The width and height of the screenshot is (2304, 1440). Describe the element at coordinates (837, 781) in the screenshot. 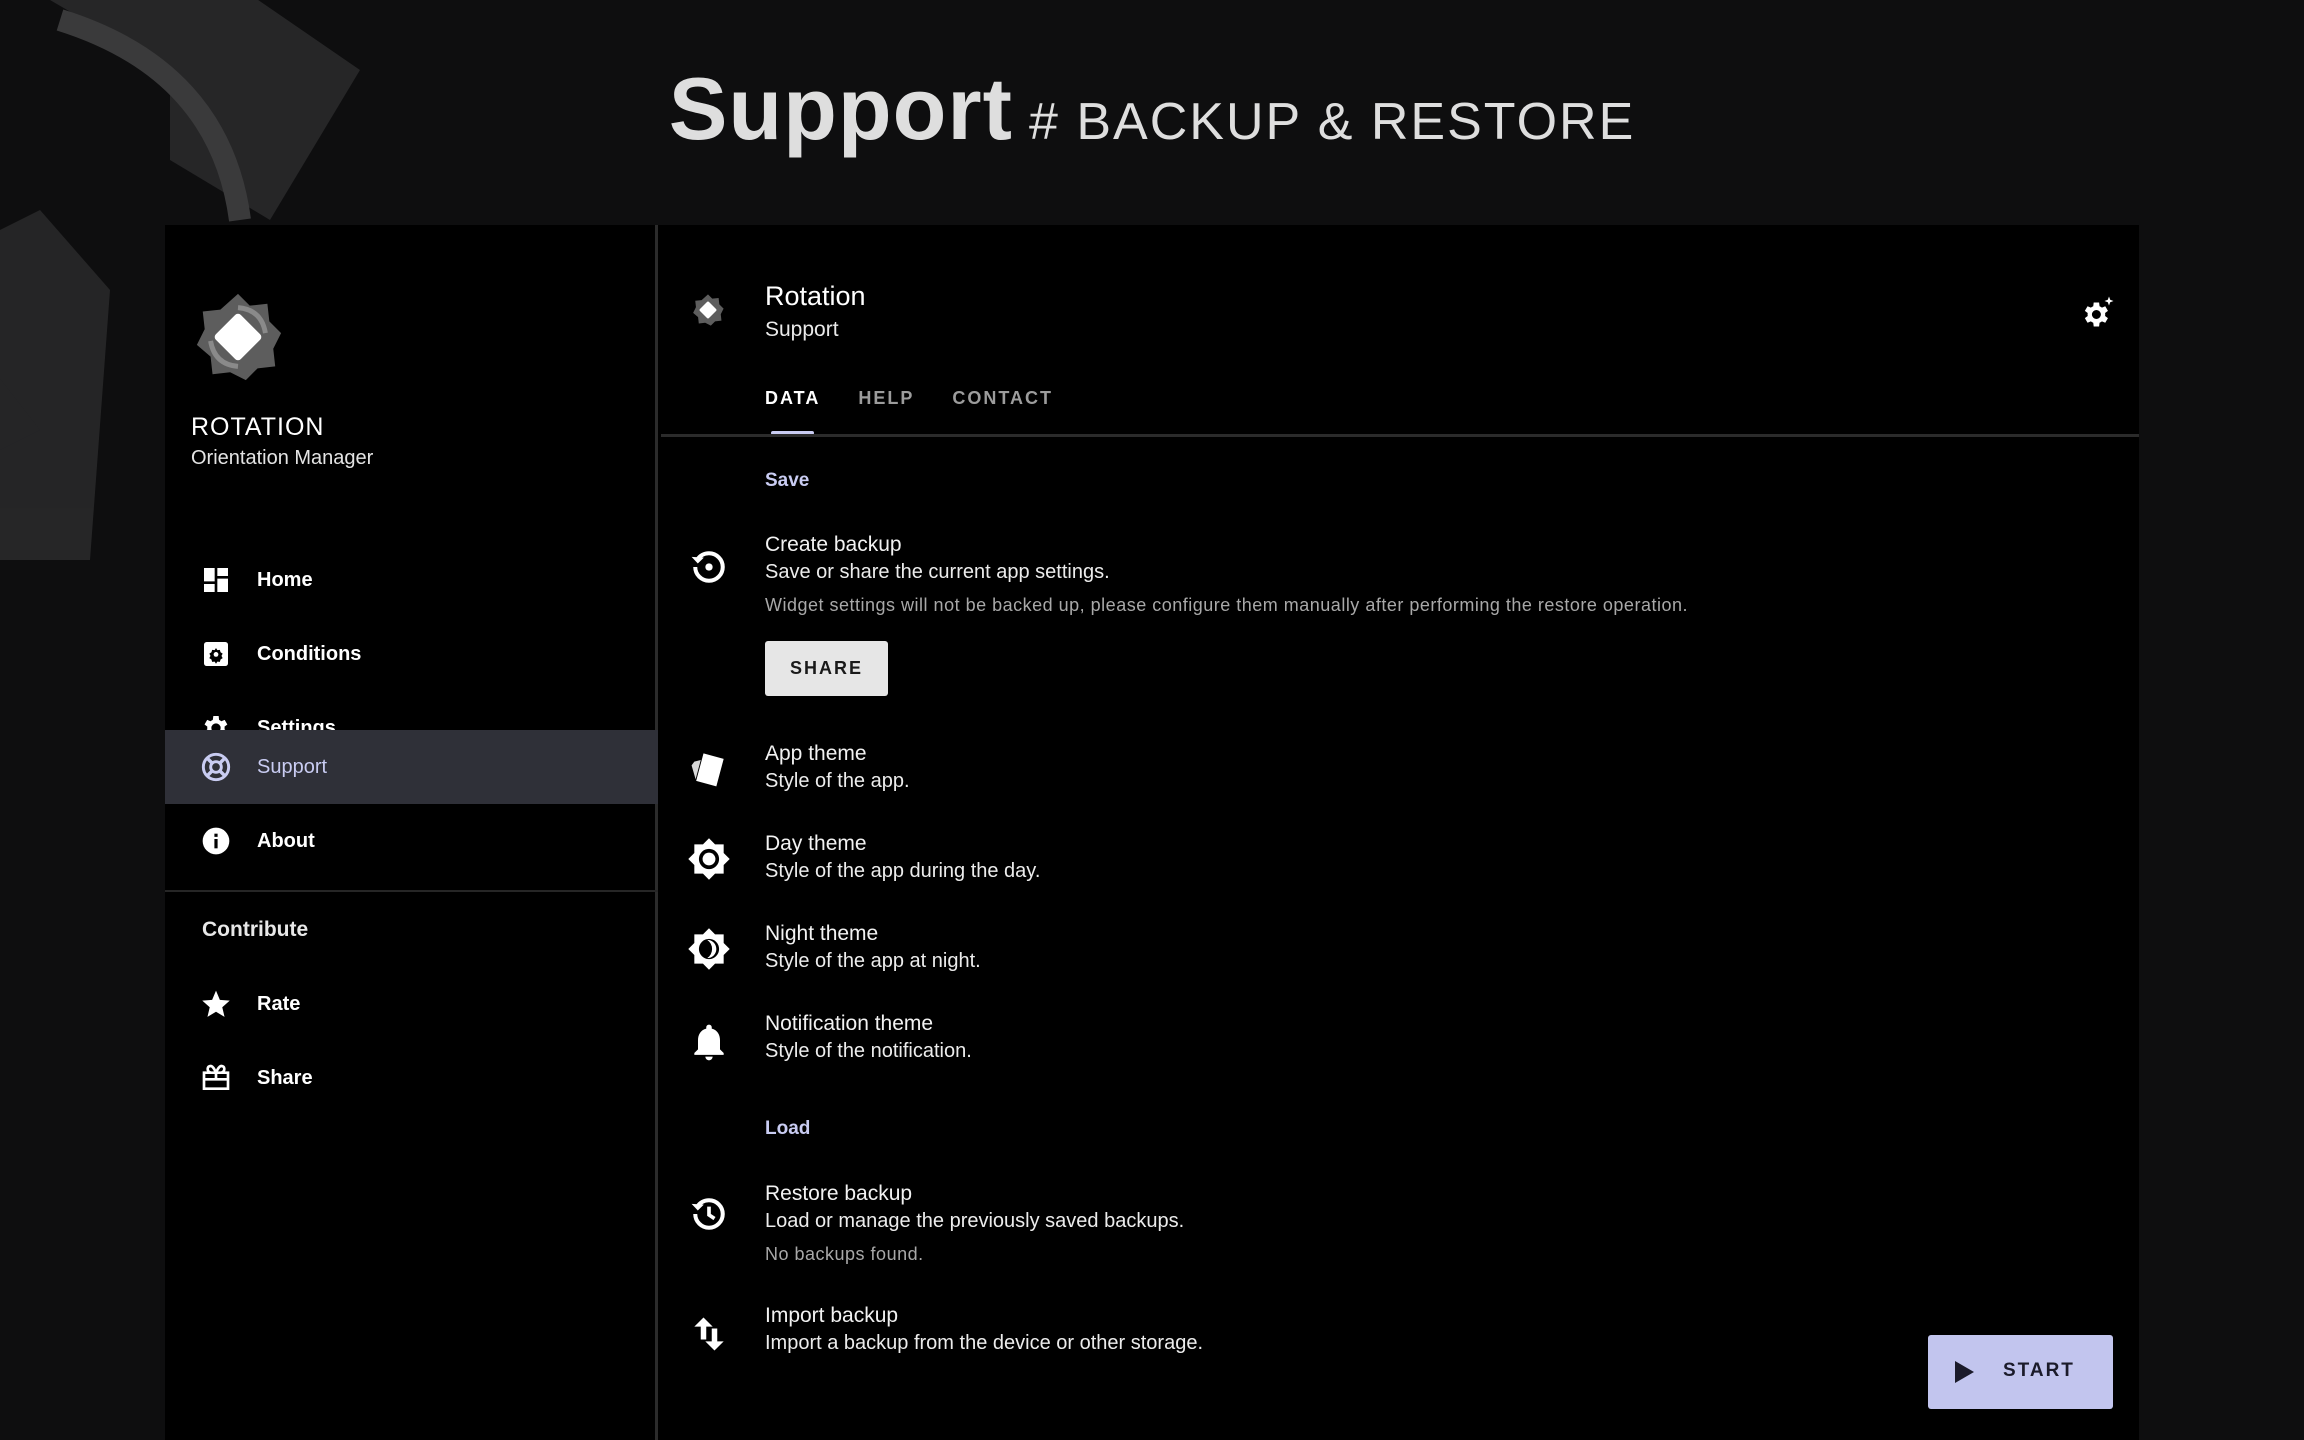

I see `app-theme-desc: Style of the app.` at that location.